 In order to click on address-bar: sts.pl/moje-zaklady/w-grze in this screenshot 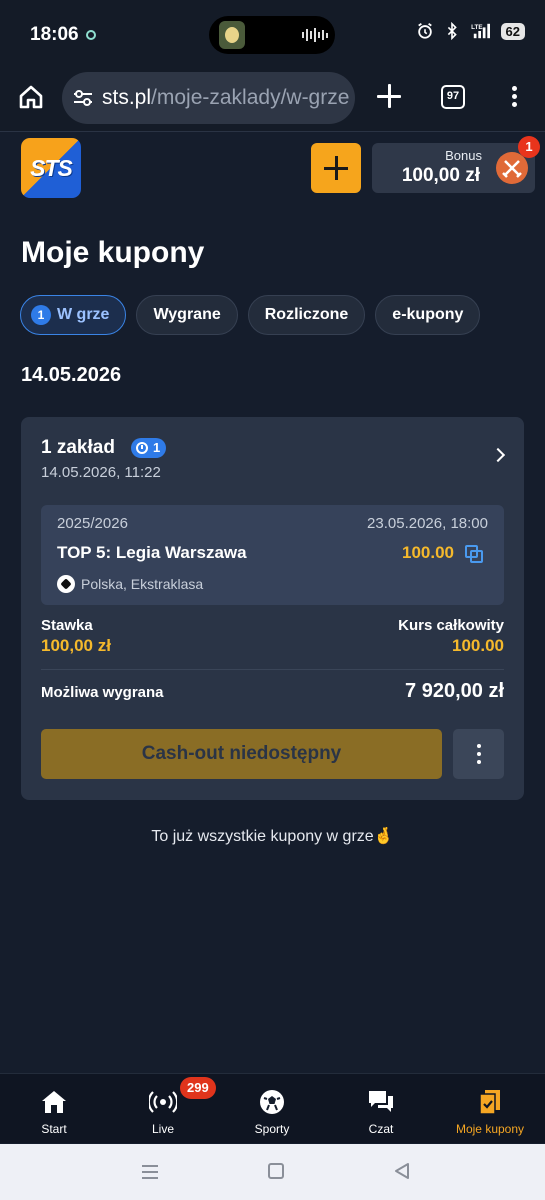, I will do `click(208, 98)`.